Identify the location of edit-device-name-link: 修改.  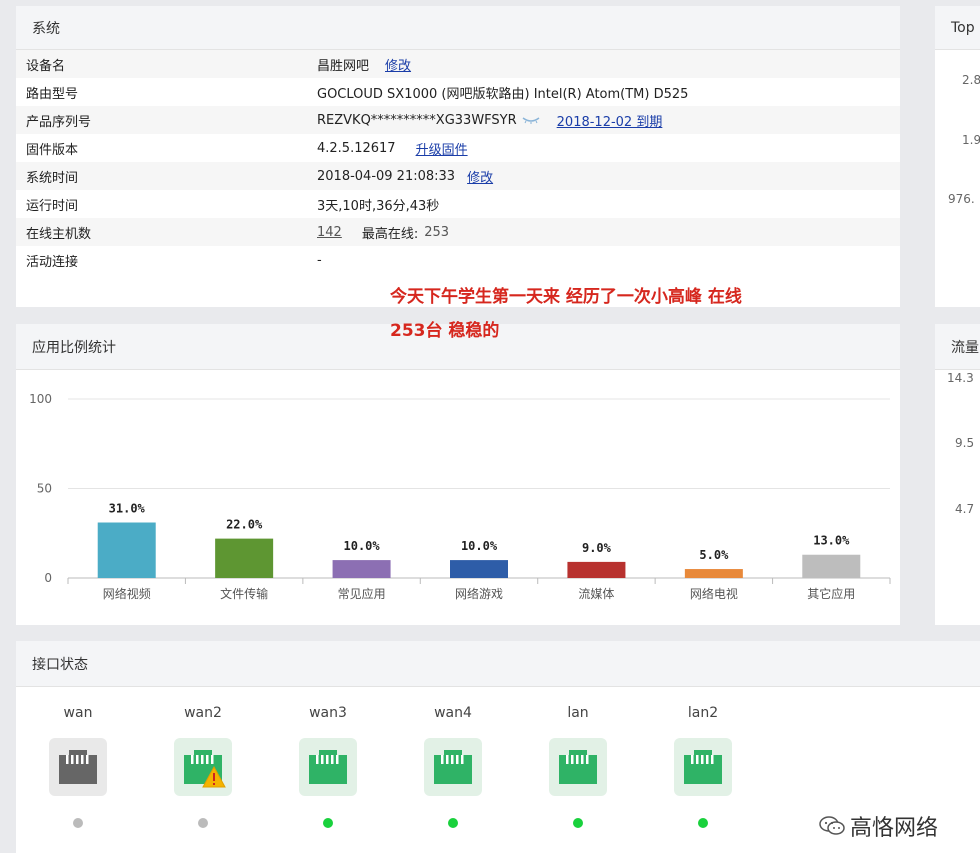
(398, 64).